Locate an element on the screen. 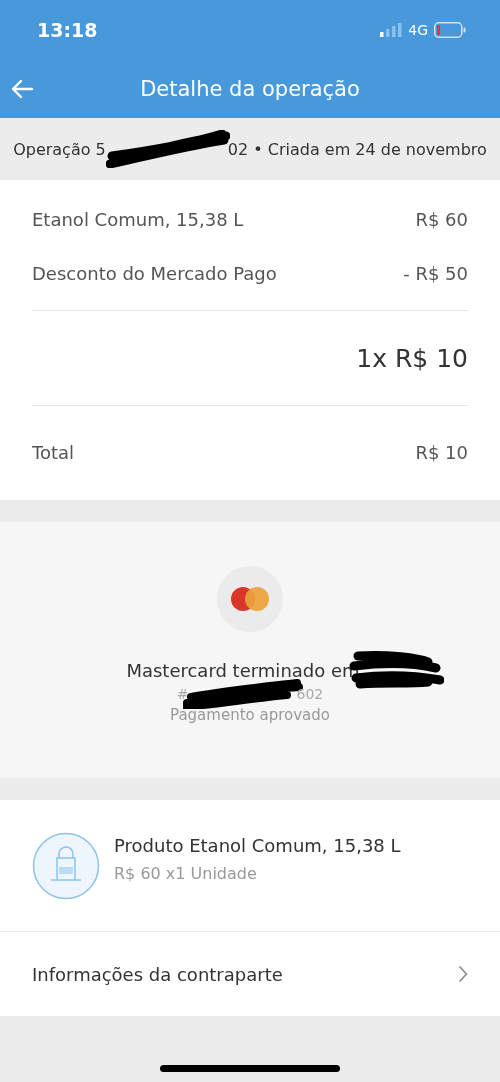 The image size is (500, 1082). page-title: Detalhe da operação is located at coordinates (250, 89).